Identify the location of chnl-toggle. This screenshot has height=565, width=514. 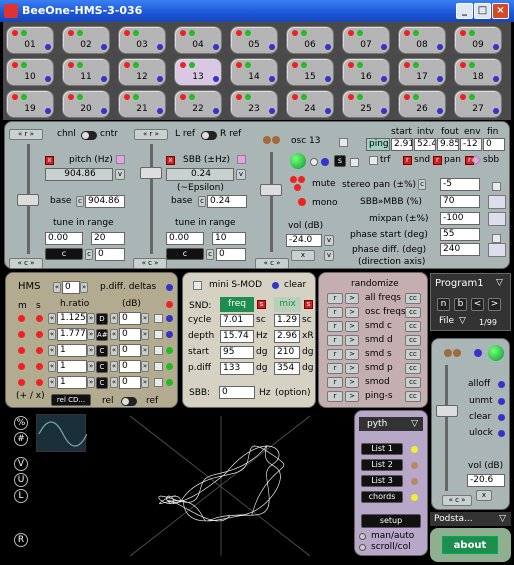
(89, 135).